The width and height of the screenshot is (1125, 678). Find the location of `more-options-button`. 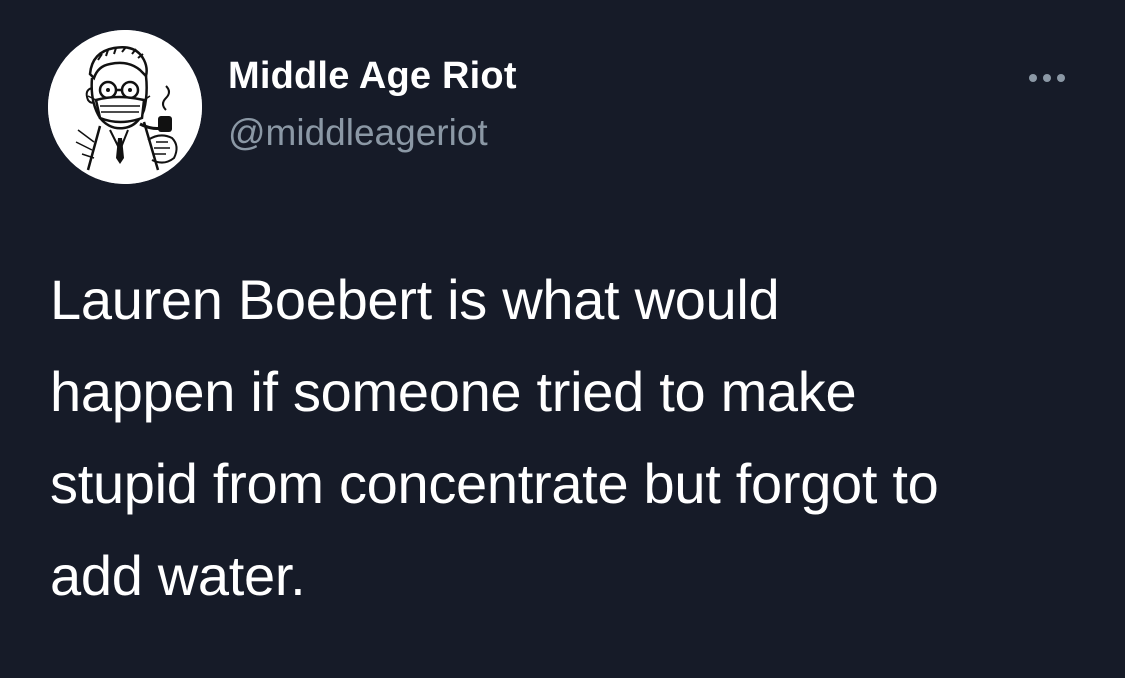

more-options-button is located at coordinates (1047, 78).